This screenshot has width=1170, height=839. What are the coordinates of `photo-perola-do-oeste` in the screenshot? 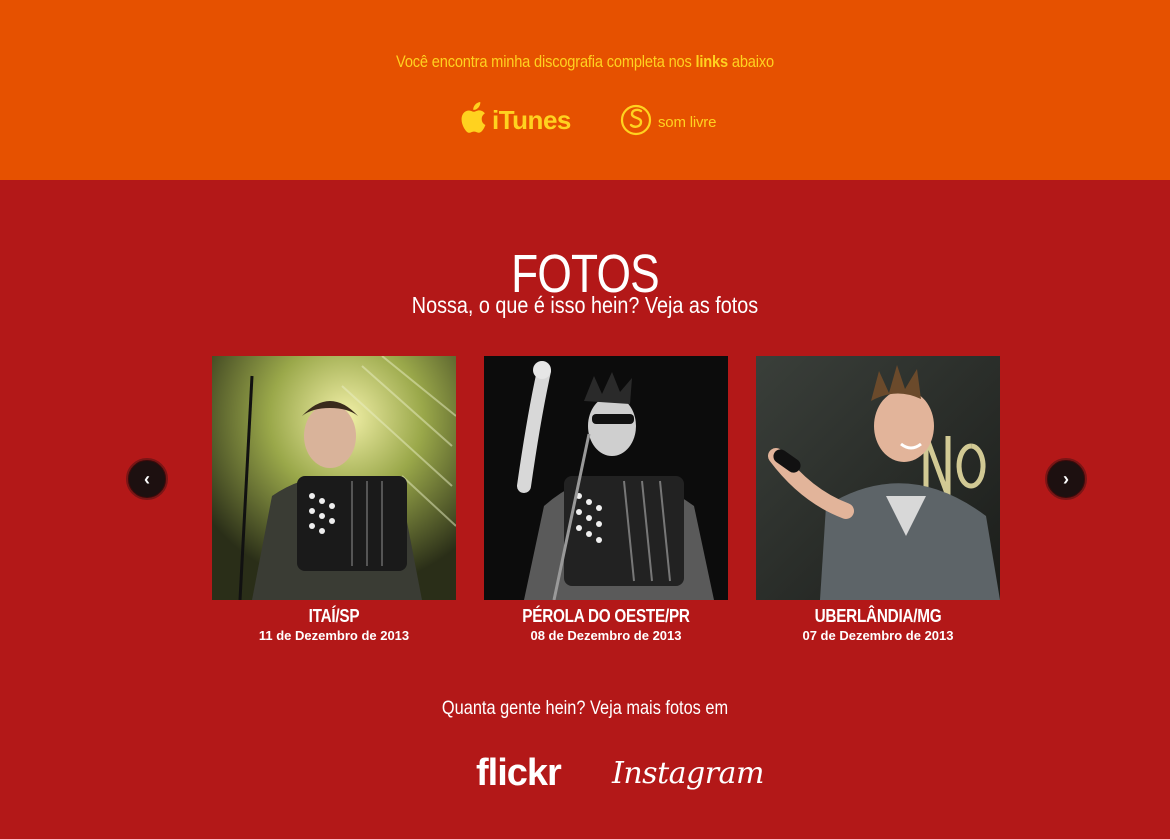 It's located at (606, 478).